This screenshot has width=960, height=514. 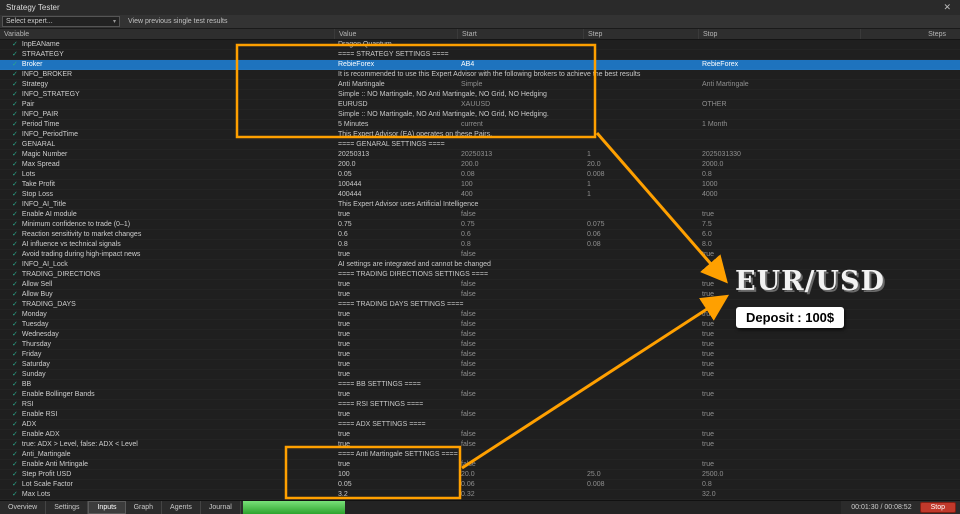 What do you see at coordinates (67, 507) in the screenshot?
I see `tab-settings: Settings` at bounding box center [67, 507].